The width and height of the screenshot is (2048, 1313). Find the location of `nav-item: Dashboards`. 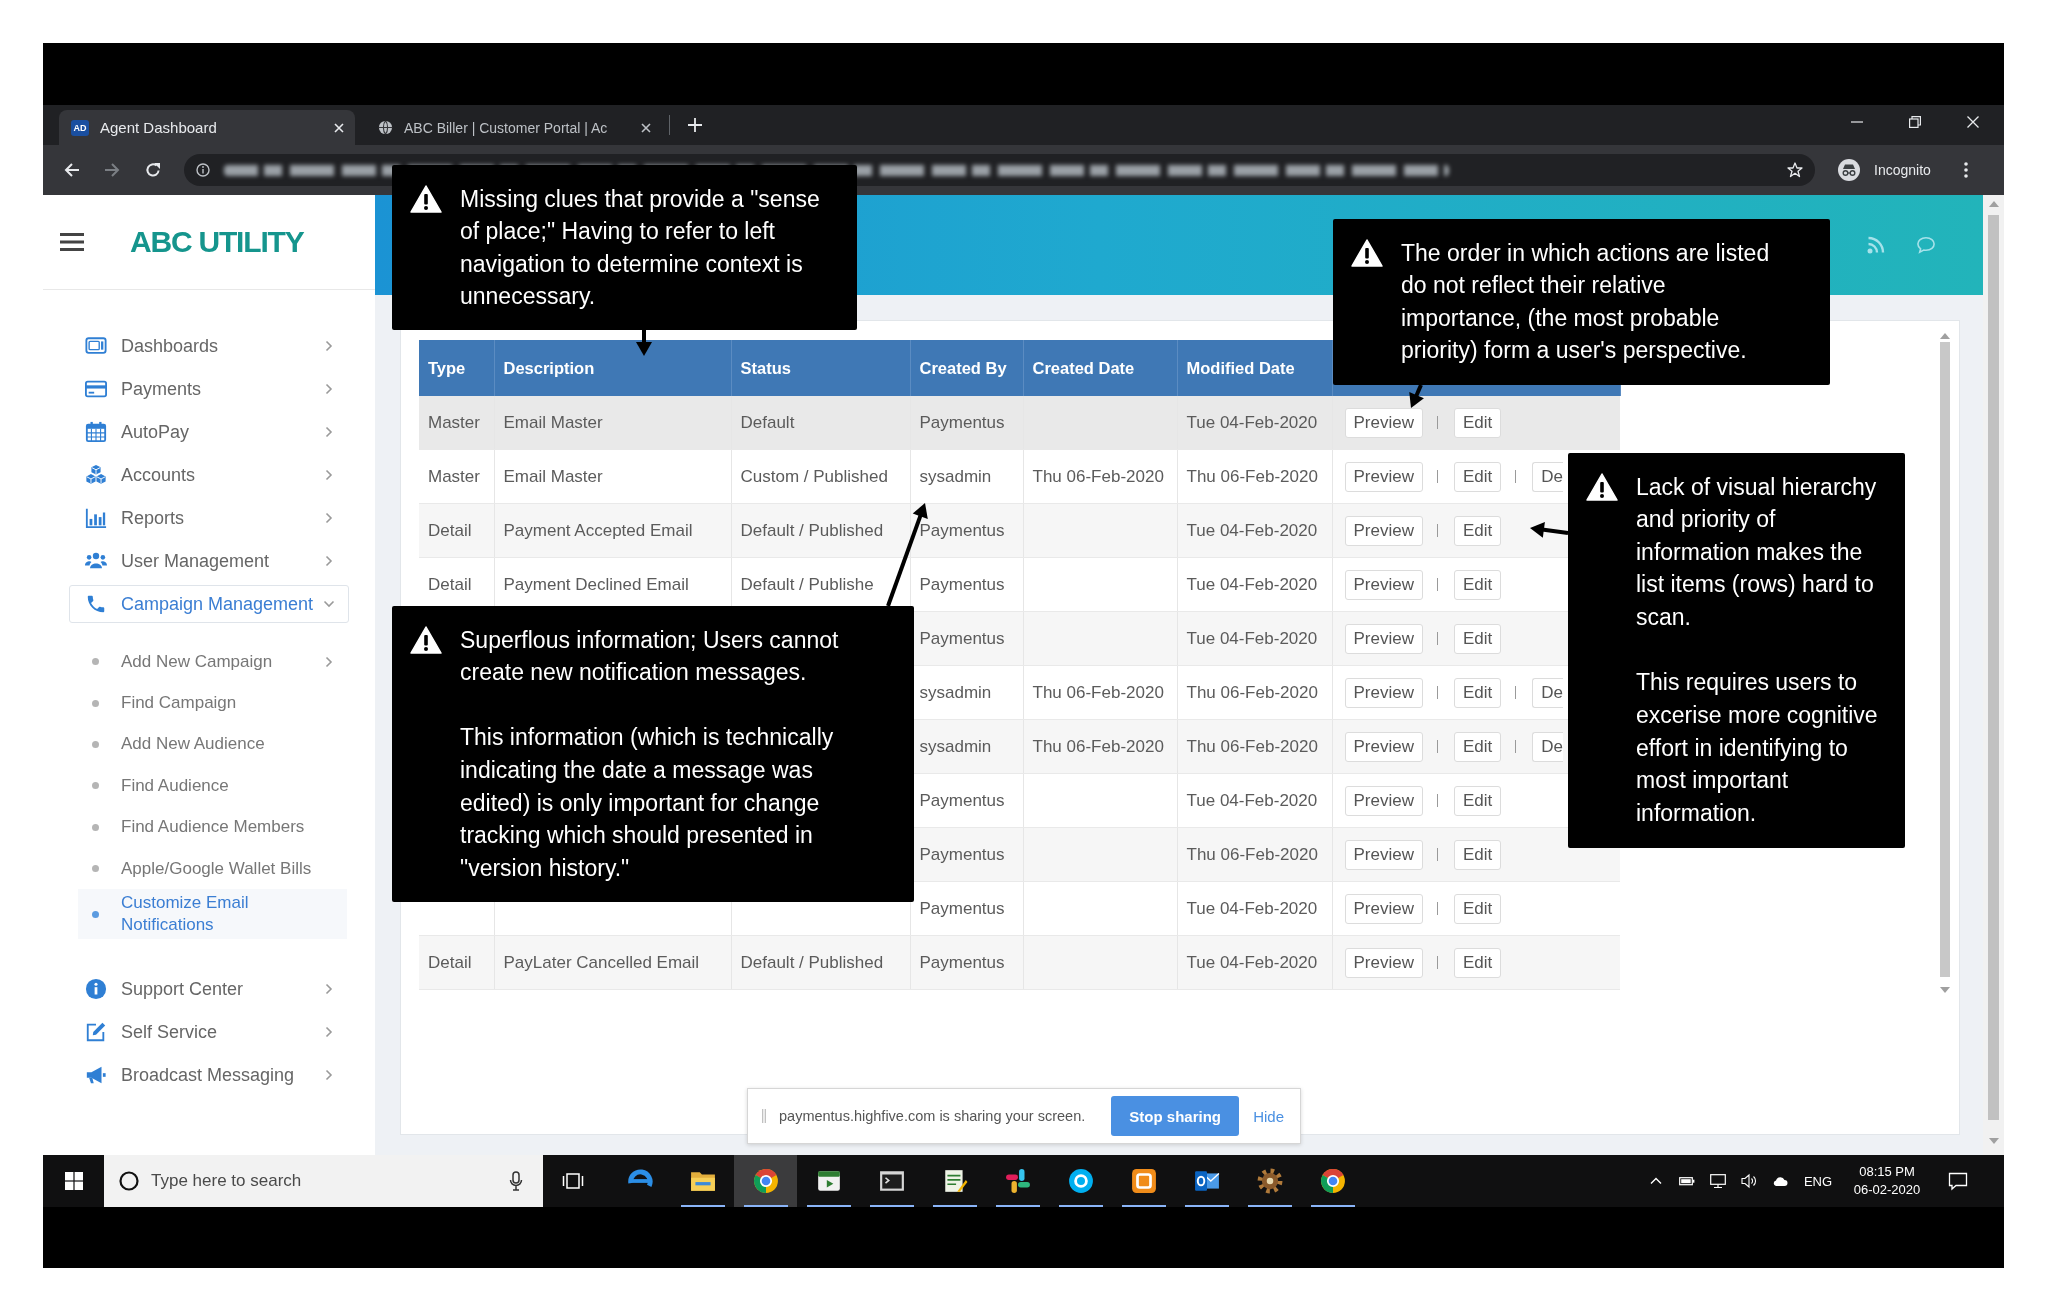

nav-item: Dashboards is located at coordinates (209, 346).